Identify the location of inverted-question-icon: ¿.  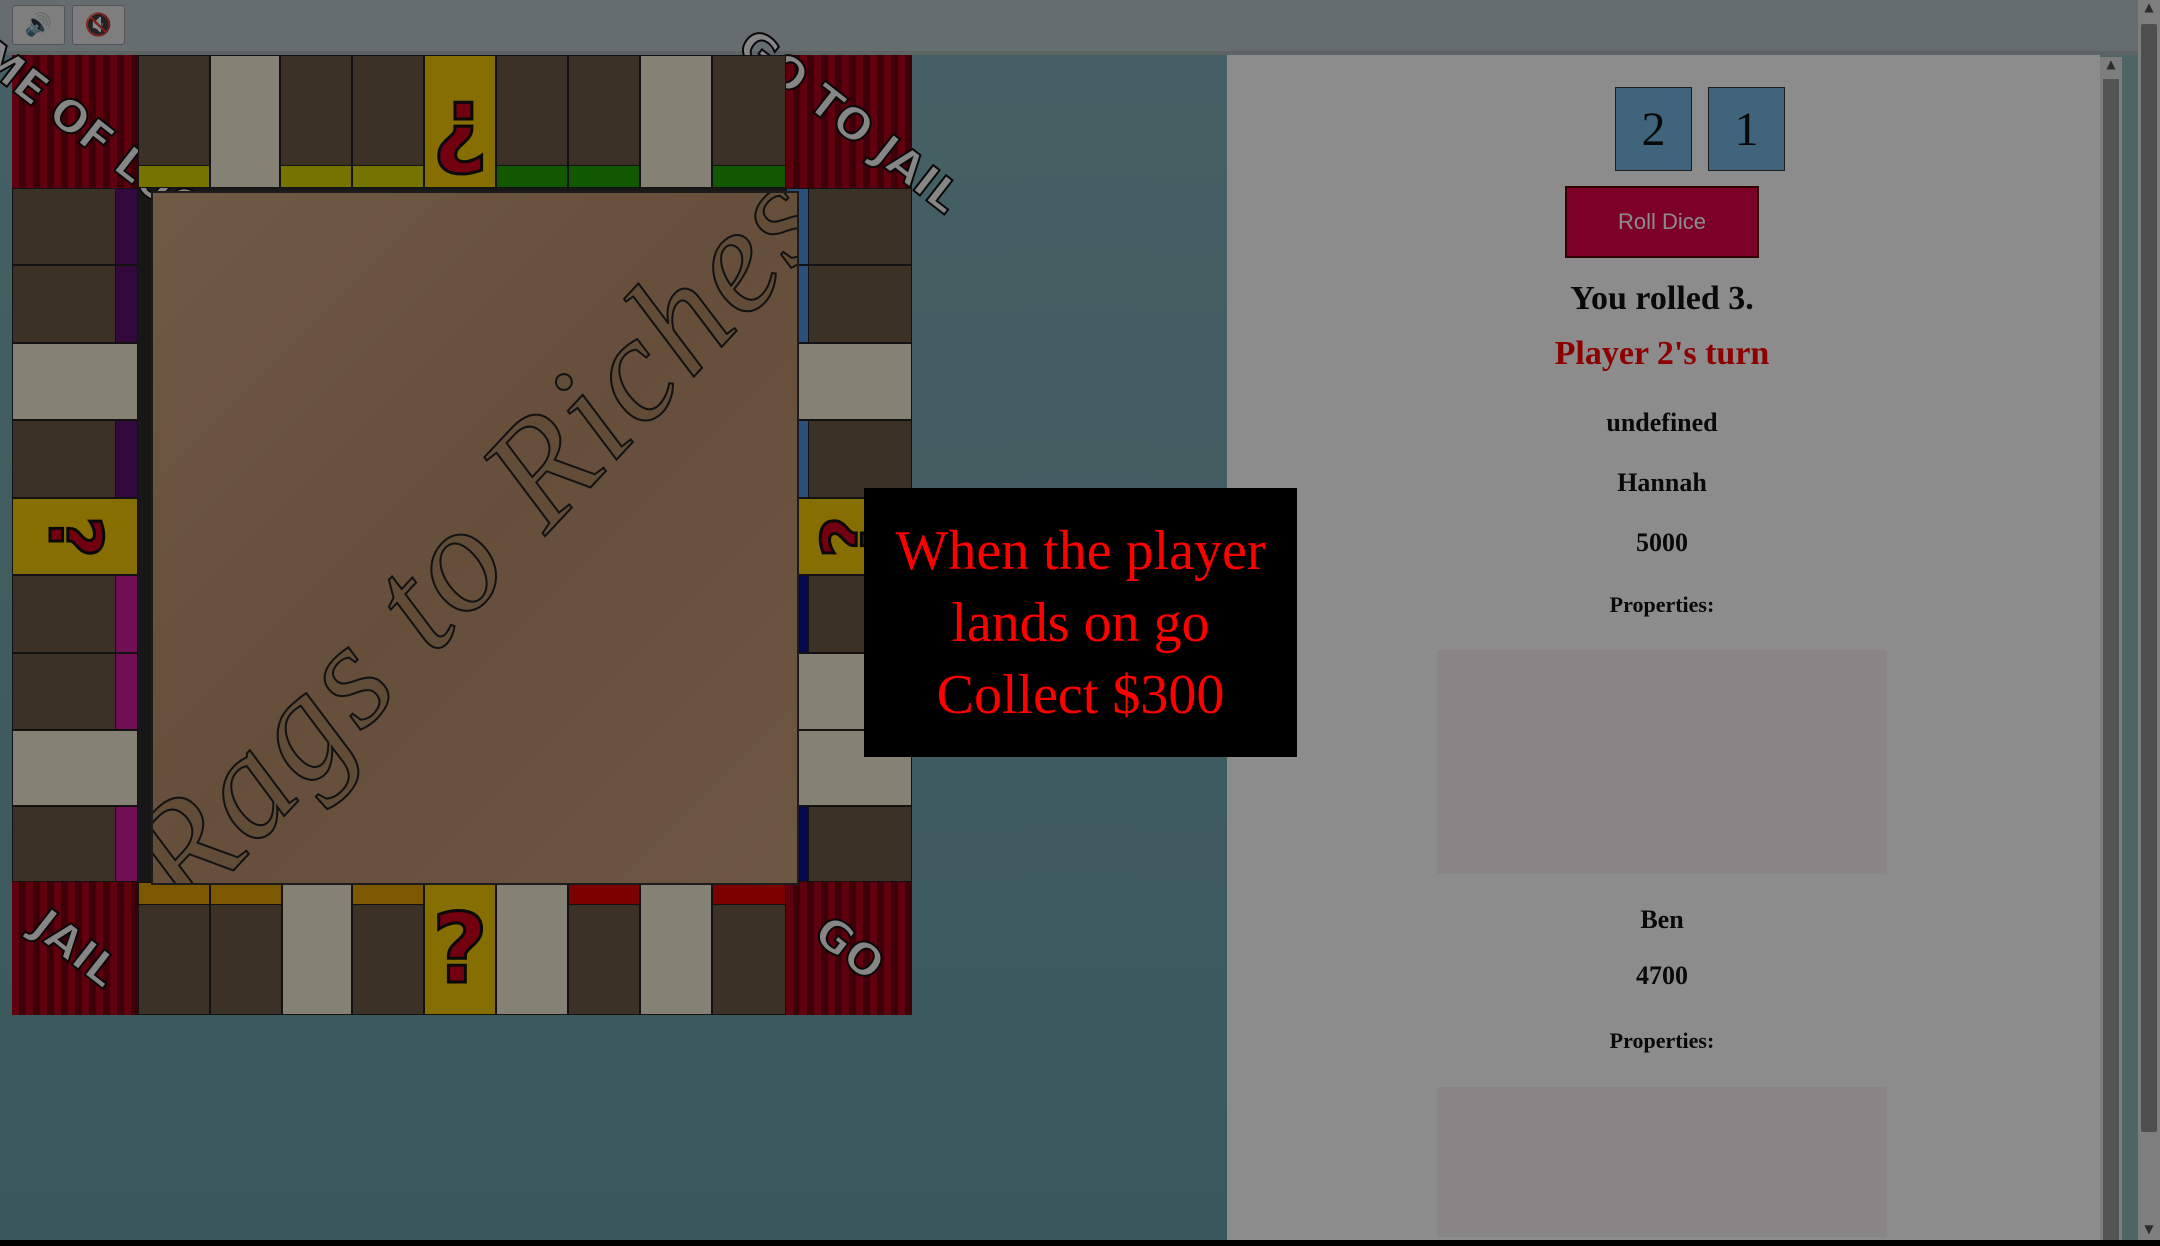
(460, 121).